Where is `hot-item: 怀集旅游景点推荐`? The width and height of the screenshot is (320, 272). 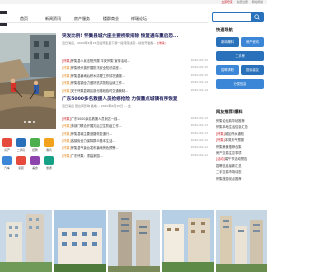
hot-item: 怀集旅游景点推荐 is located at coordinates (241, 179).